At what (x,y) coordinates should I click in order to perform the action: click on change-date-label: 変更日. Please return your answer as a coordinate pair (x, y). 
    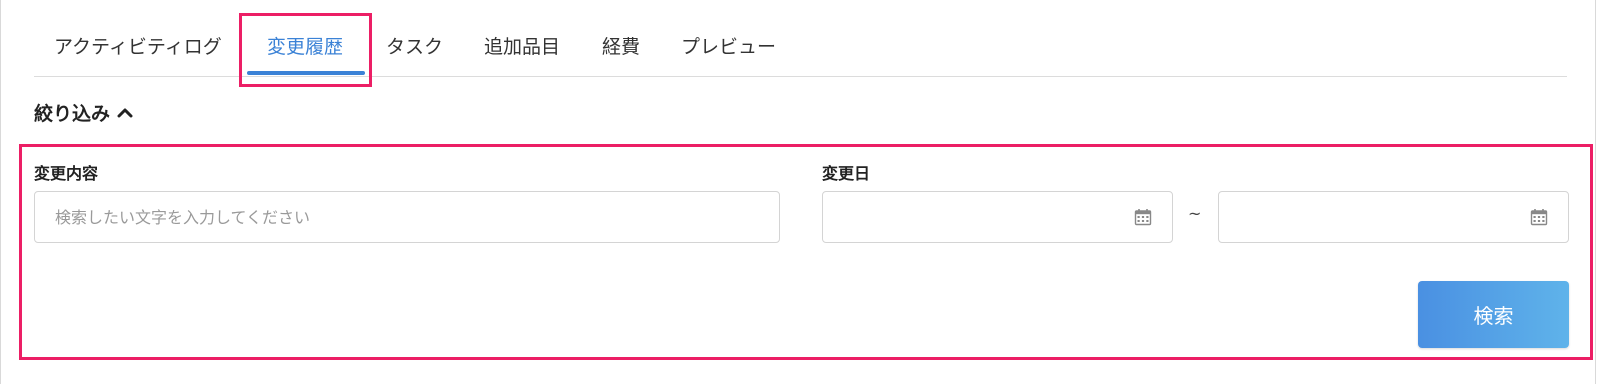
    Looking at the image, I should click on (846, 173).